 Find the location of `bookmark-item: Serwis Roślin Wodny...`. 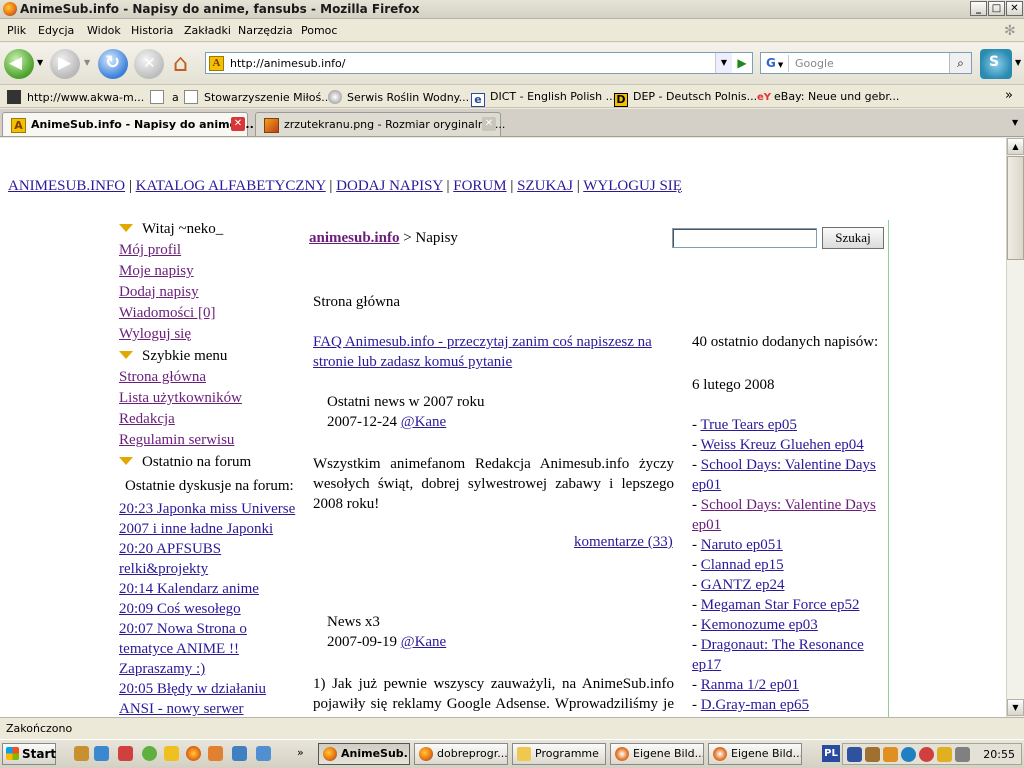

bookmark-item: Serwis Roślin Wodny... is located at coordinates (398, 97).